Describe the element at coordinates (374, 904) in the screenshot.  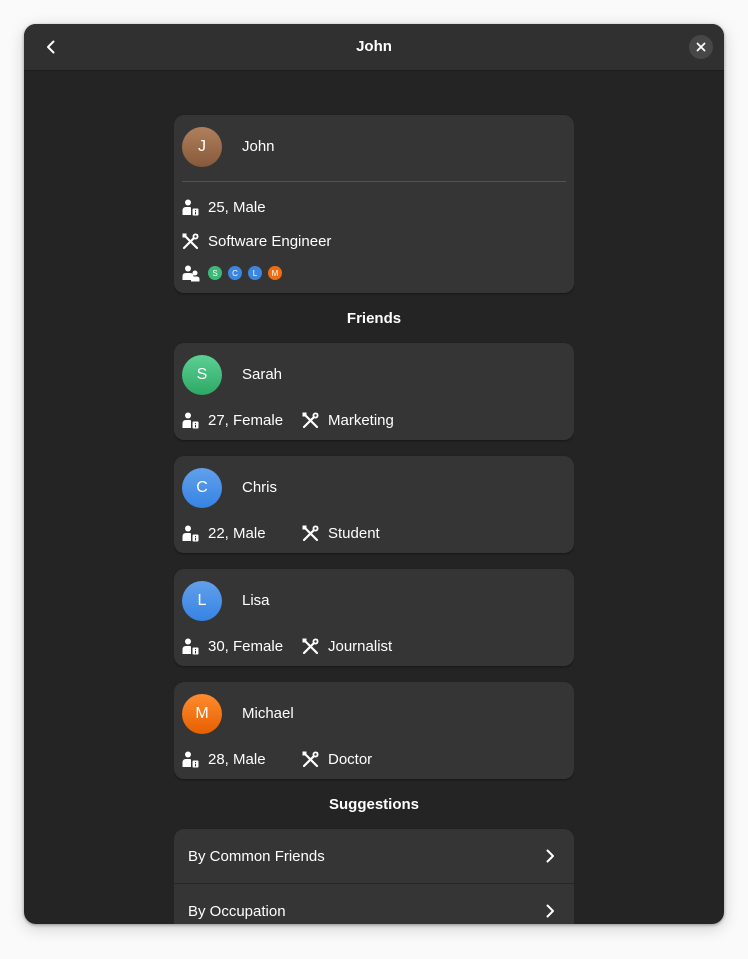
I see `suggestion-occupation: By Occupation` at that location.